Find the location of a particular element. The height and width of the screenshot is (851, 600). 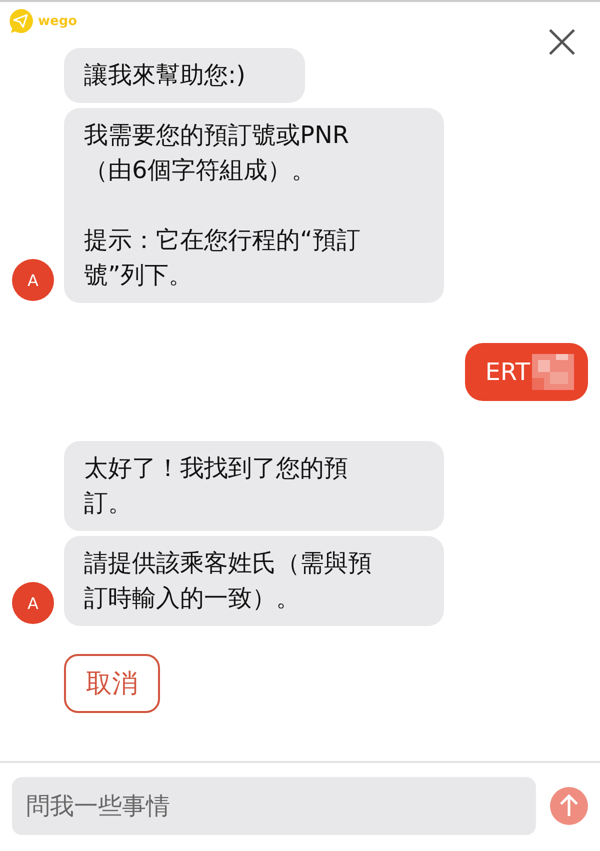

logo-text: wego is located at coordinates (58, 21).